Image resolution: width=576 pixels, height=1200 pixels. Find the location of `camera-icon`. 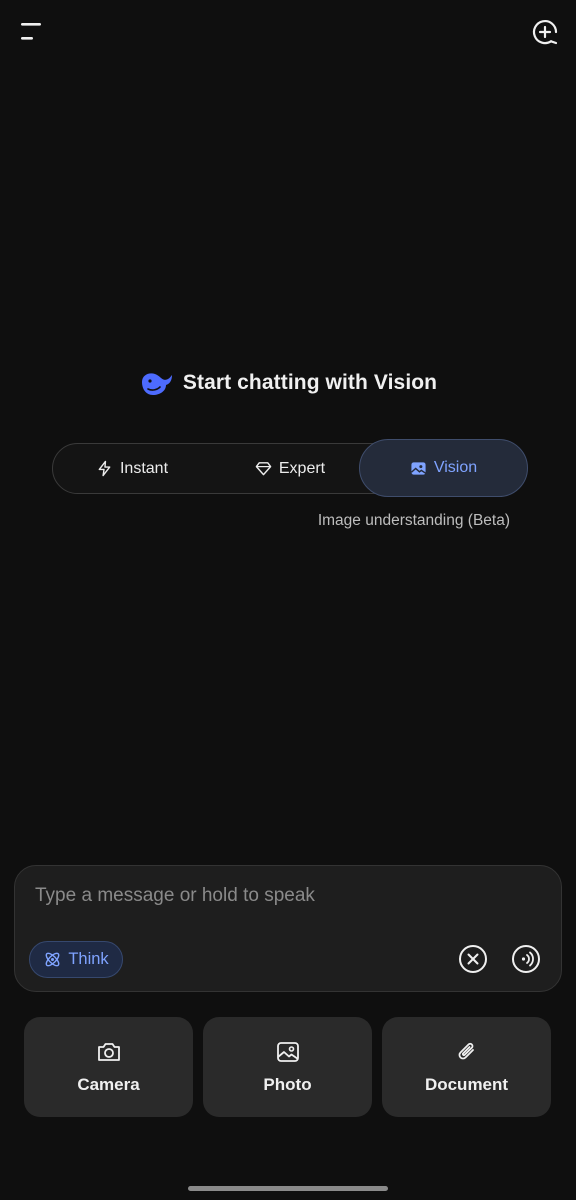

camera-icon is located at coordinates (108, 1052).